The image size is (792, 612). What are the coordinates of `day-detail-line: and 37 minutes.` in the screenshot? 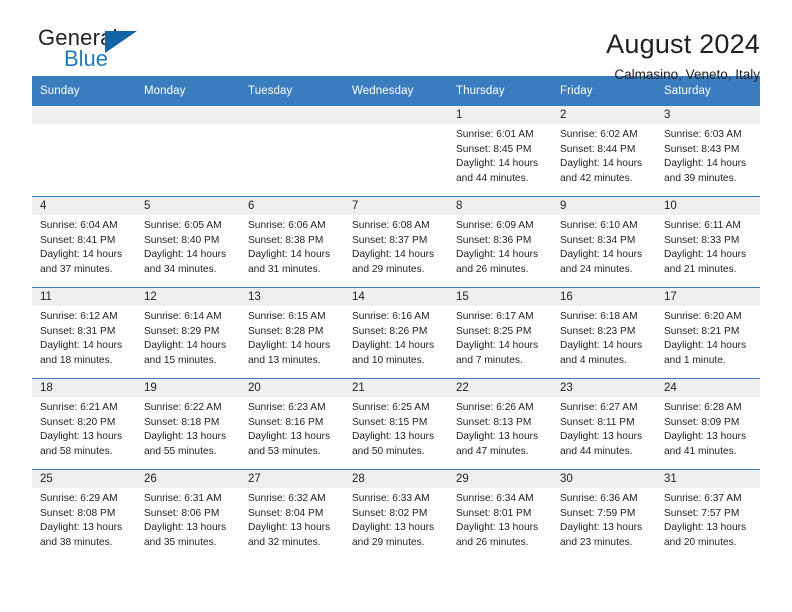 It's located at (76, 269).